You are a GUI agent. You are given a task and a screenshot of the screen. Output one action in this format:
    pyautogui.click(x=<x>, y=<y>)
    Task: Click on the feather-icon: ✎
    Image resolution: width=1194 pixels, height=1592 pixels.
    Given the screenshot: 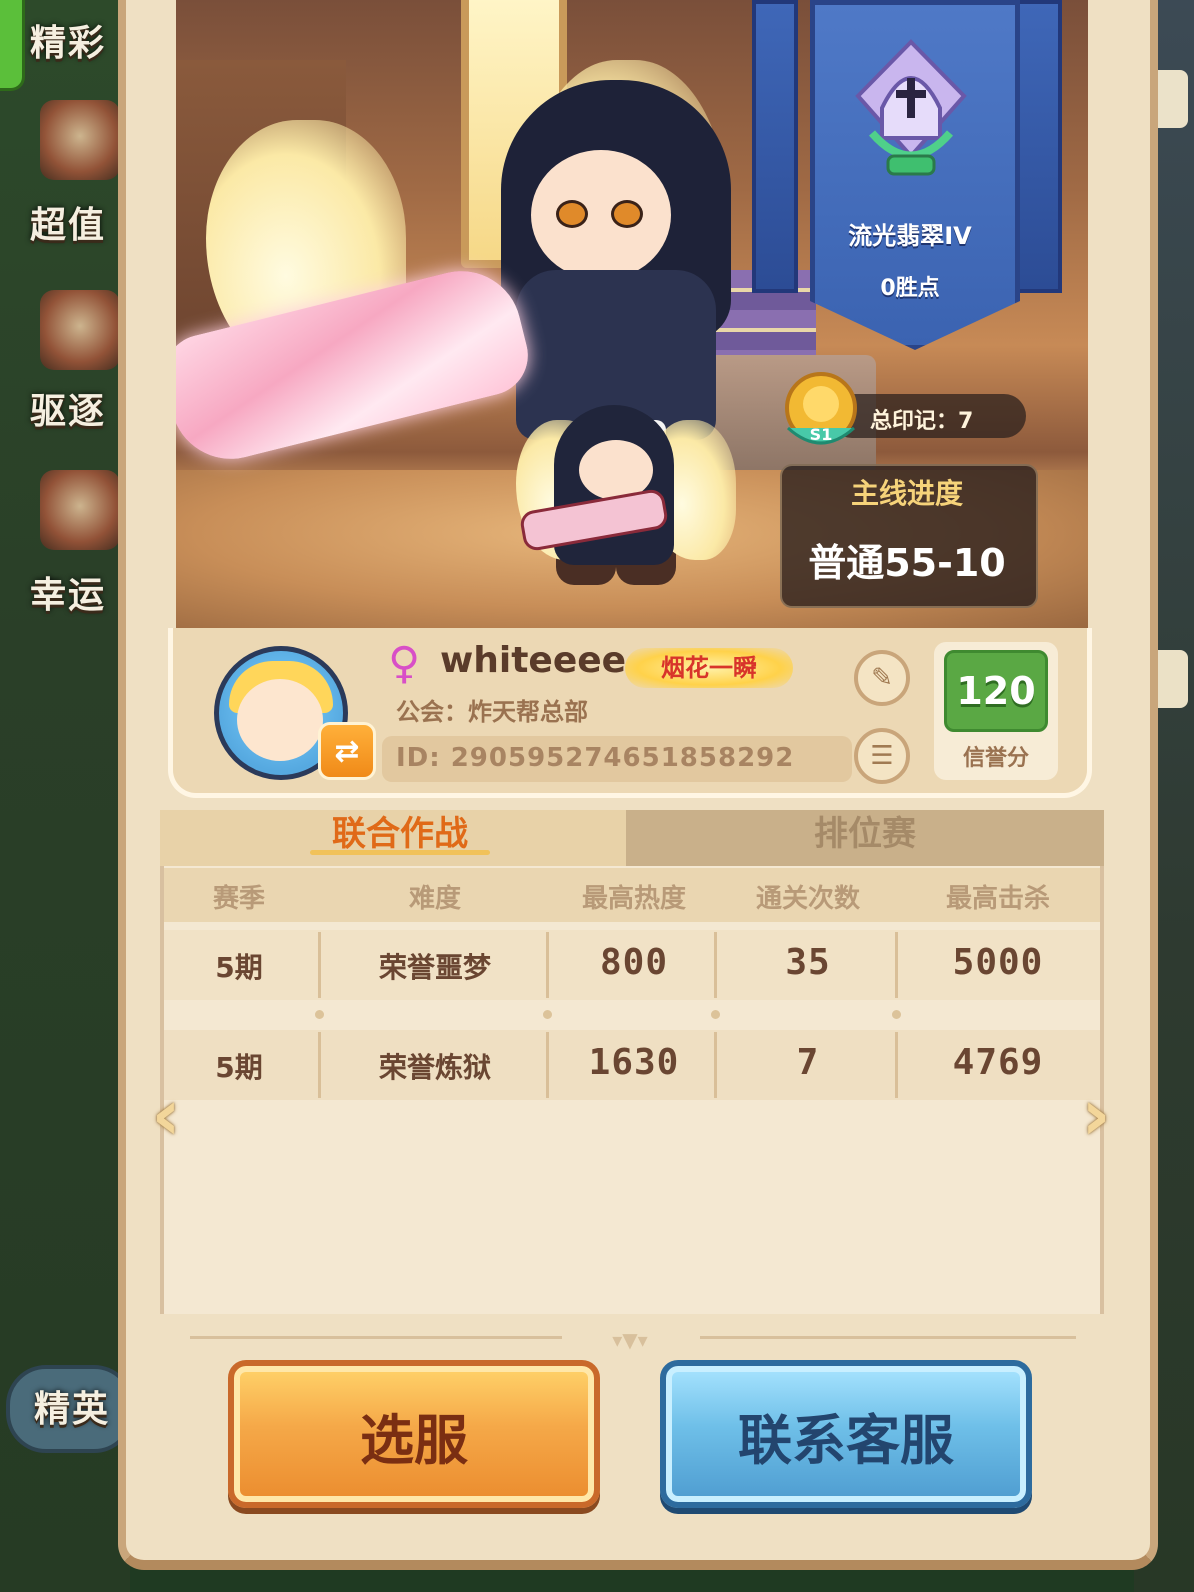 What is the action you would take?
    pyautogui.click(x=882, y=678)
    